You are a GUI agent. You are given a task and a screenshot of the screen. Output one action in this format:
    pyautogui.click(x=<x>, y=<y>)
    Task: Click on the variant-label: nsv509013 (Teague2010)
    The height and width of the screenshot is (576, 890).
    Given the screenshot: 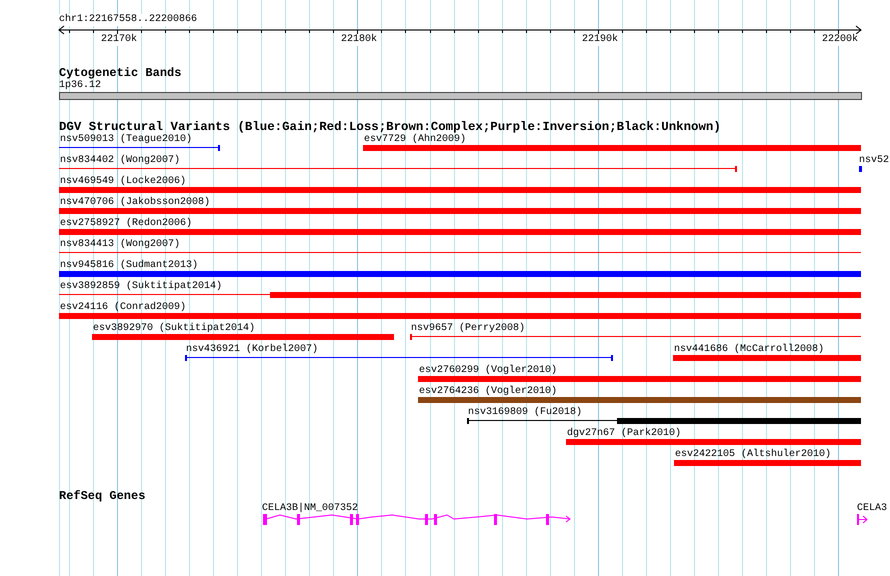 What is the action you would take?
    pyautogui.click(x=126, y=140)
    